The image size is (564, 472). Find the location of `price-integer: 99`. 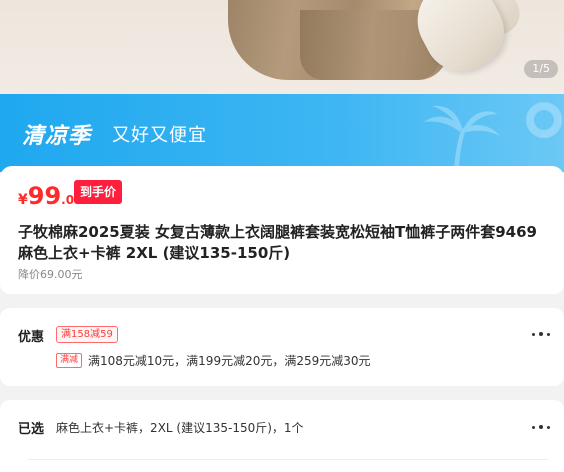

price-integer: 99 is located at coordinates (44, 196).